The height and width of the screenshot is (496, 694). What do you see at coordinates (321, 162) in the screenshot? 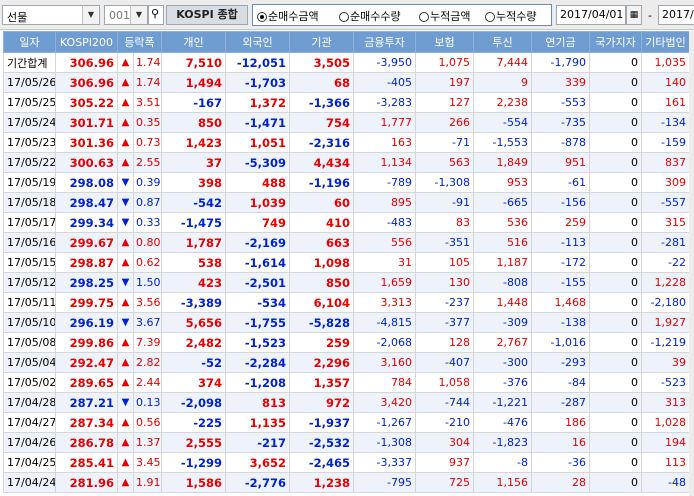
I see `cell-institution: 4,434` at bounding box center [321, 162].